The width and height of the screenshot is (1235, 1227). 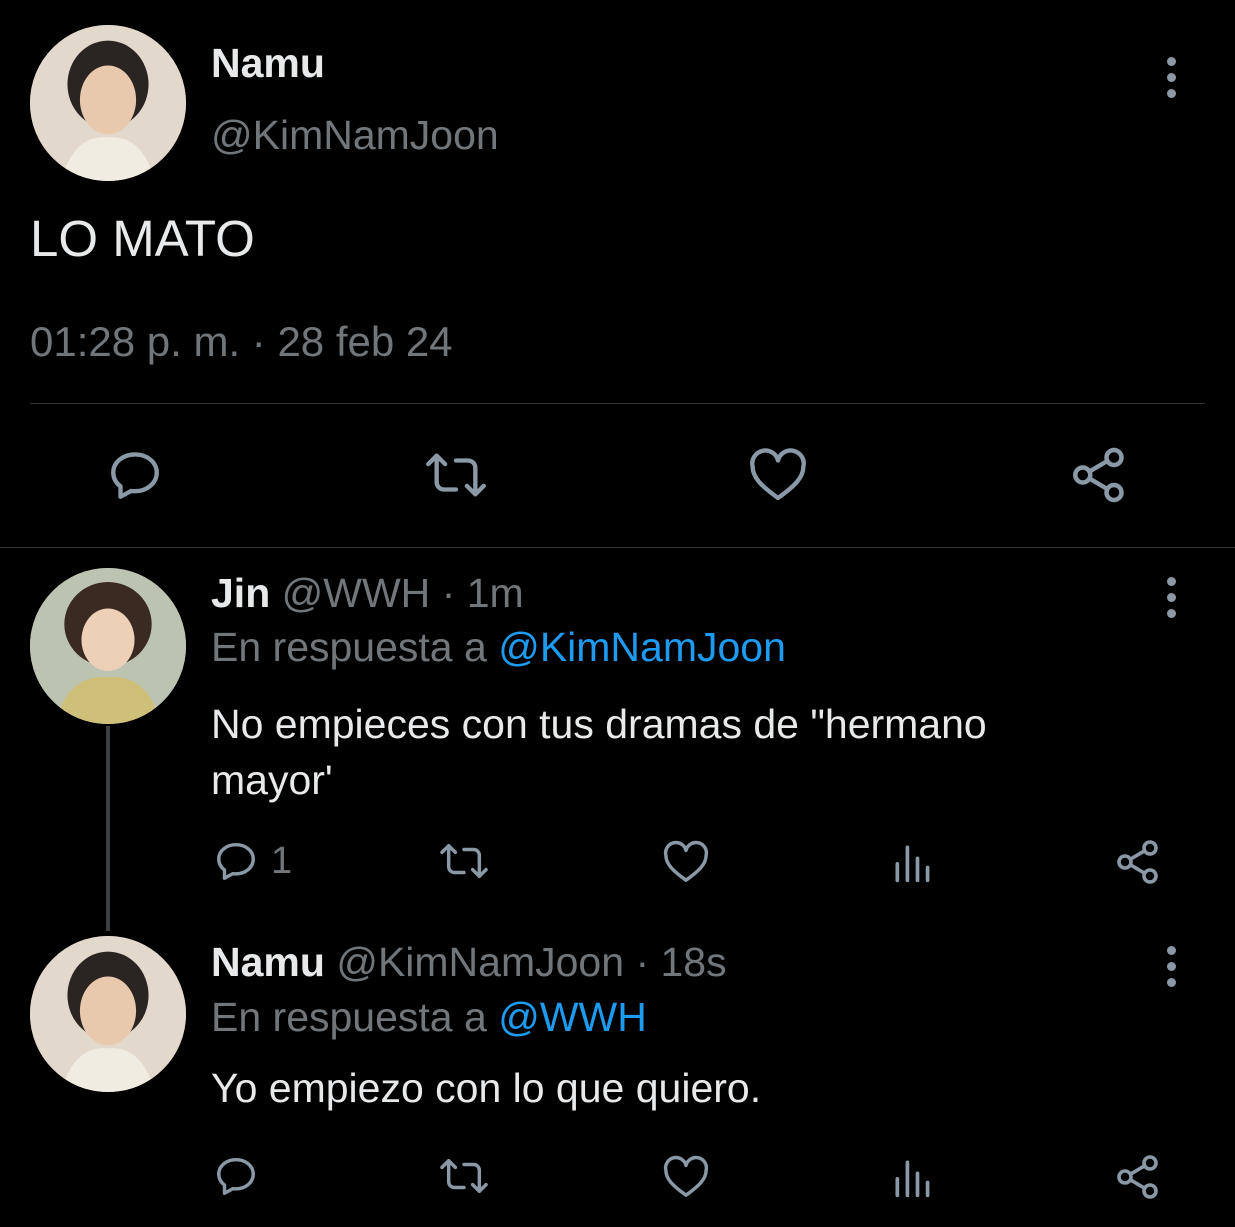 I want to click on display-name: Jin, so click(x=240, y=593).